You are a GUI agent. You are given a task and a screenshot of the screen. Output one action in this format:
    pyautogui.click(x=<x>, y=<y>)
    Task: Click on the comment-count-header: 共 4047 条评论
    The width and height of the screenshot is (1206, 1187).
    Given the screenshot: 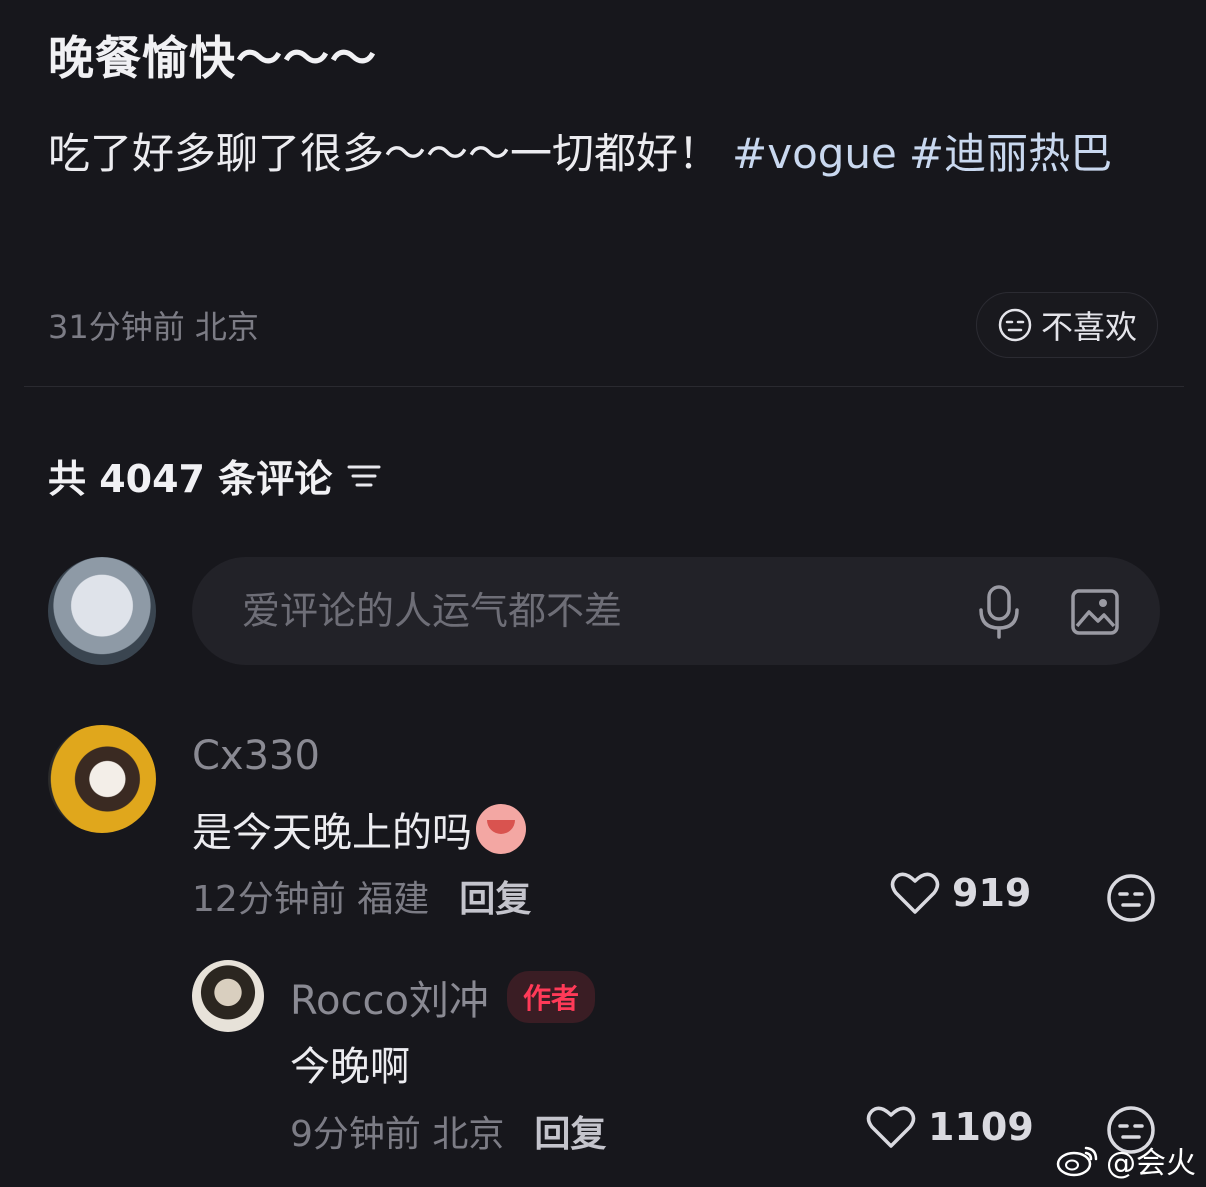 What is the action you would take?
    pyautogui.click(x=215, y=475)
    